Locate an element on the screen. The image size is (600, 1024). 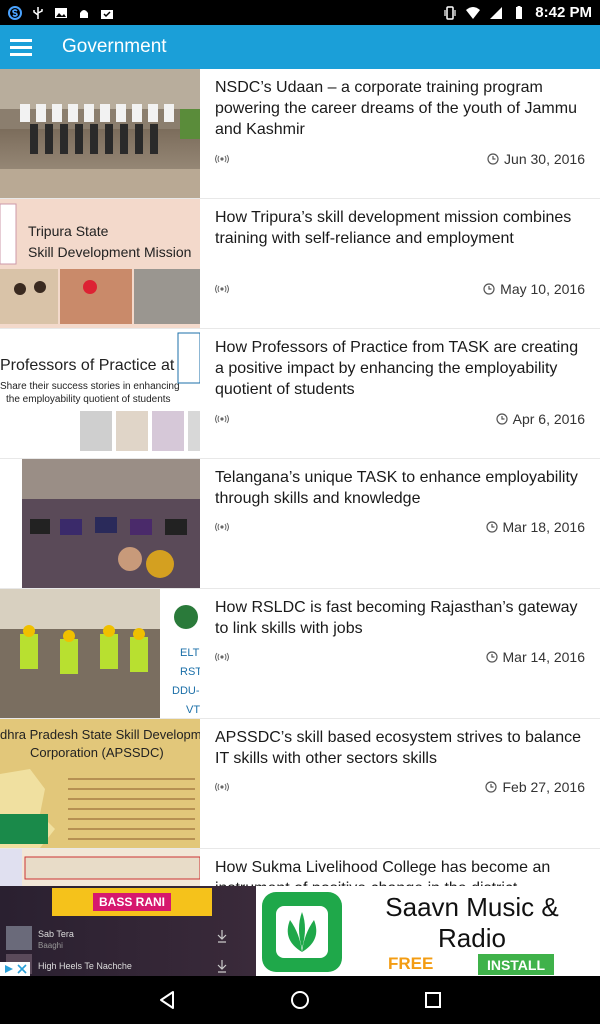
article-date: Mar 18, 2016 is located at coordinates (535, 527).